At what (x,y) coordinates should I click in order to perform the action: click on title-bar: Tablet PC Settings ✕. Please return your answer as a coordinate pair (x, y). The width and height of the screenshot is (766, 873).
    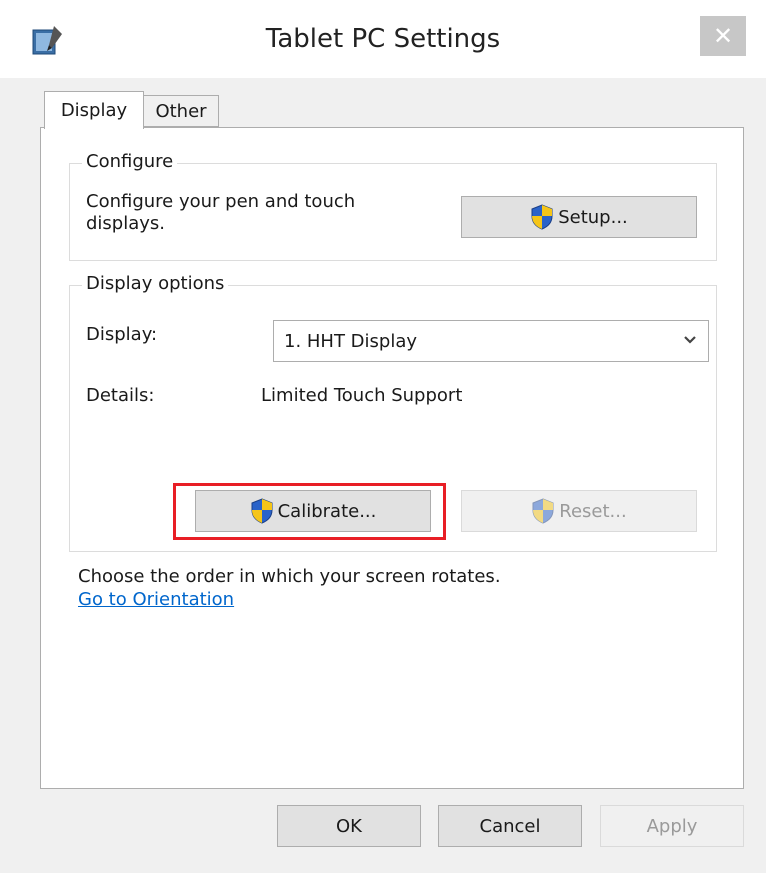
    Looking at the image, I should click on (383, 39).